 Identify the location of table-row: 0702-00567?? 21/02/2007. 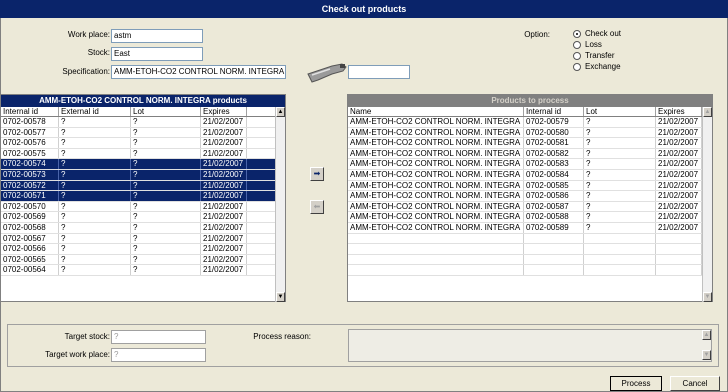
(143, 239).